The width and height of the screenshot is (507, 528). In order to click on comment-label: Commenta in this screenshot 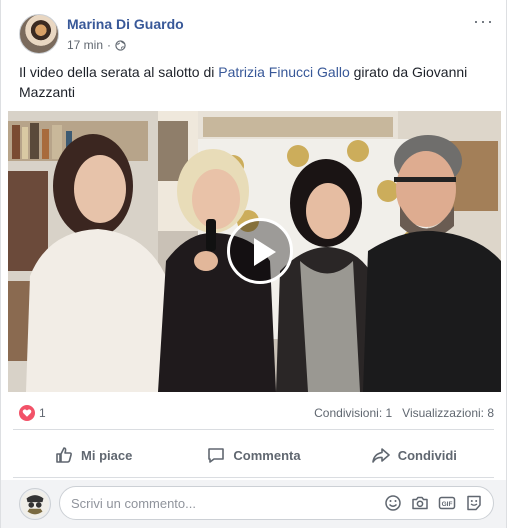, I will do `click(267, 455)`.